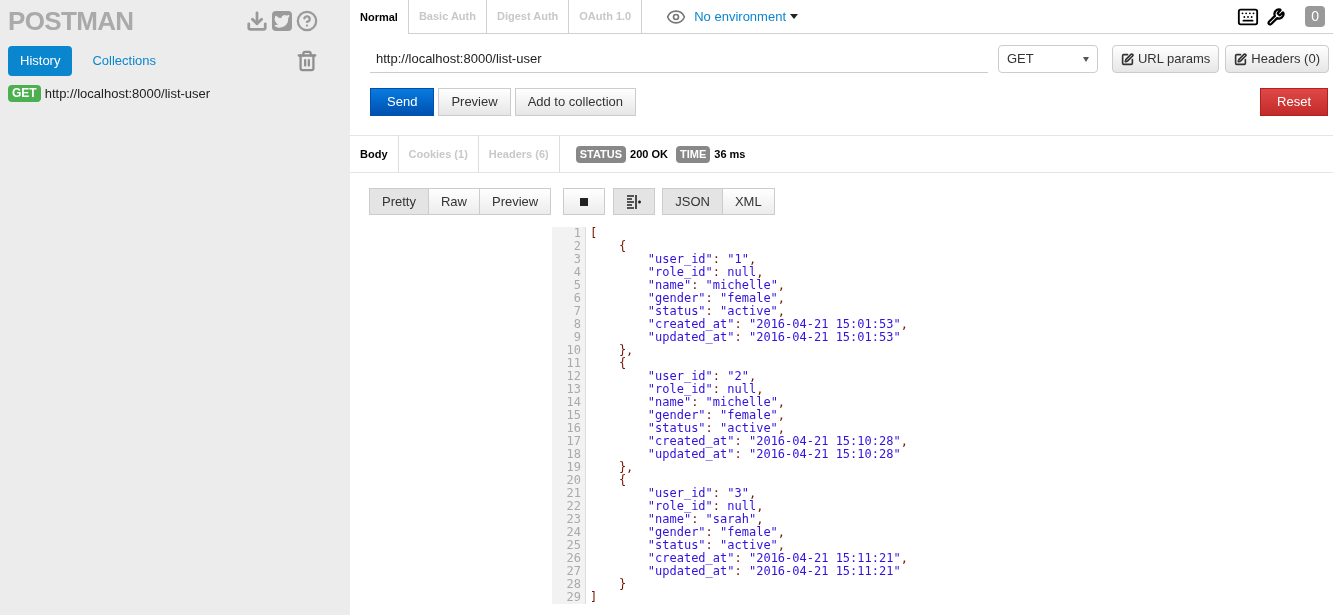  I want to click on line-number: 2, so click(577, 246).